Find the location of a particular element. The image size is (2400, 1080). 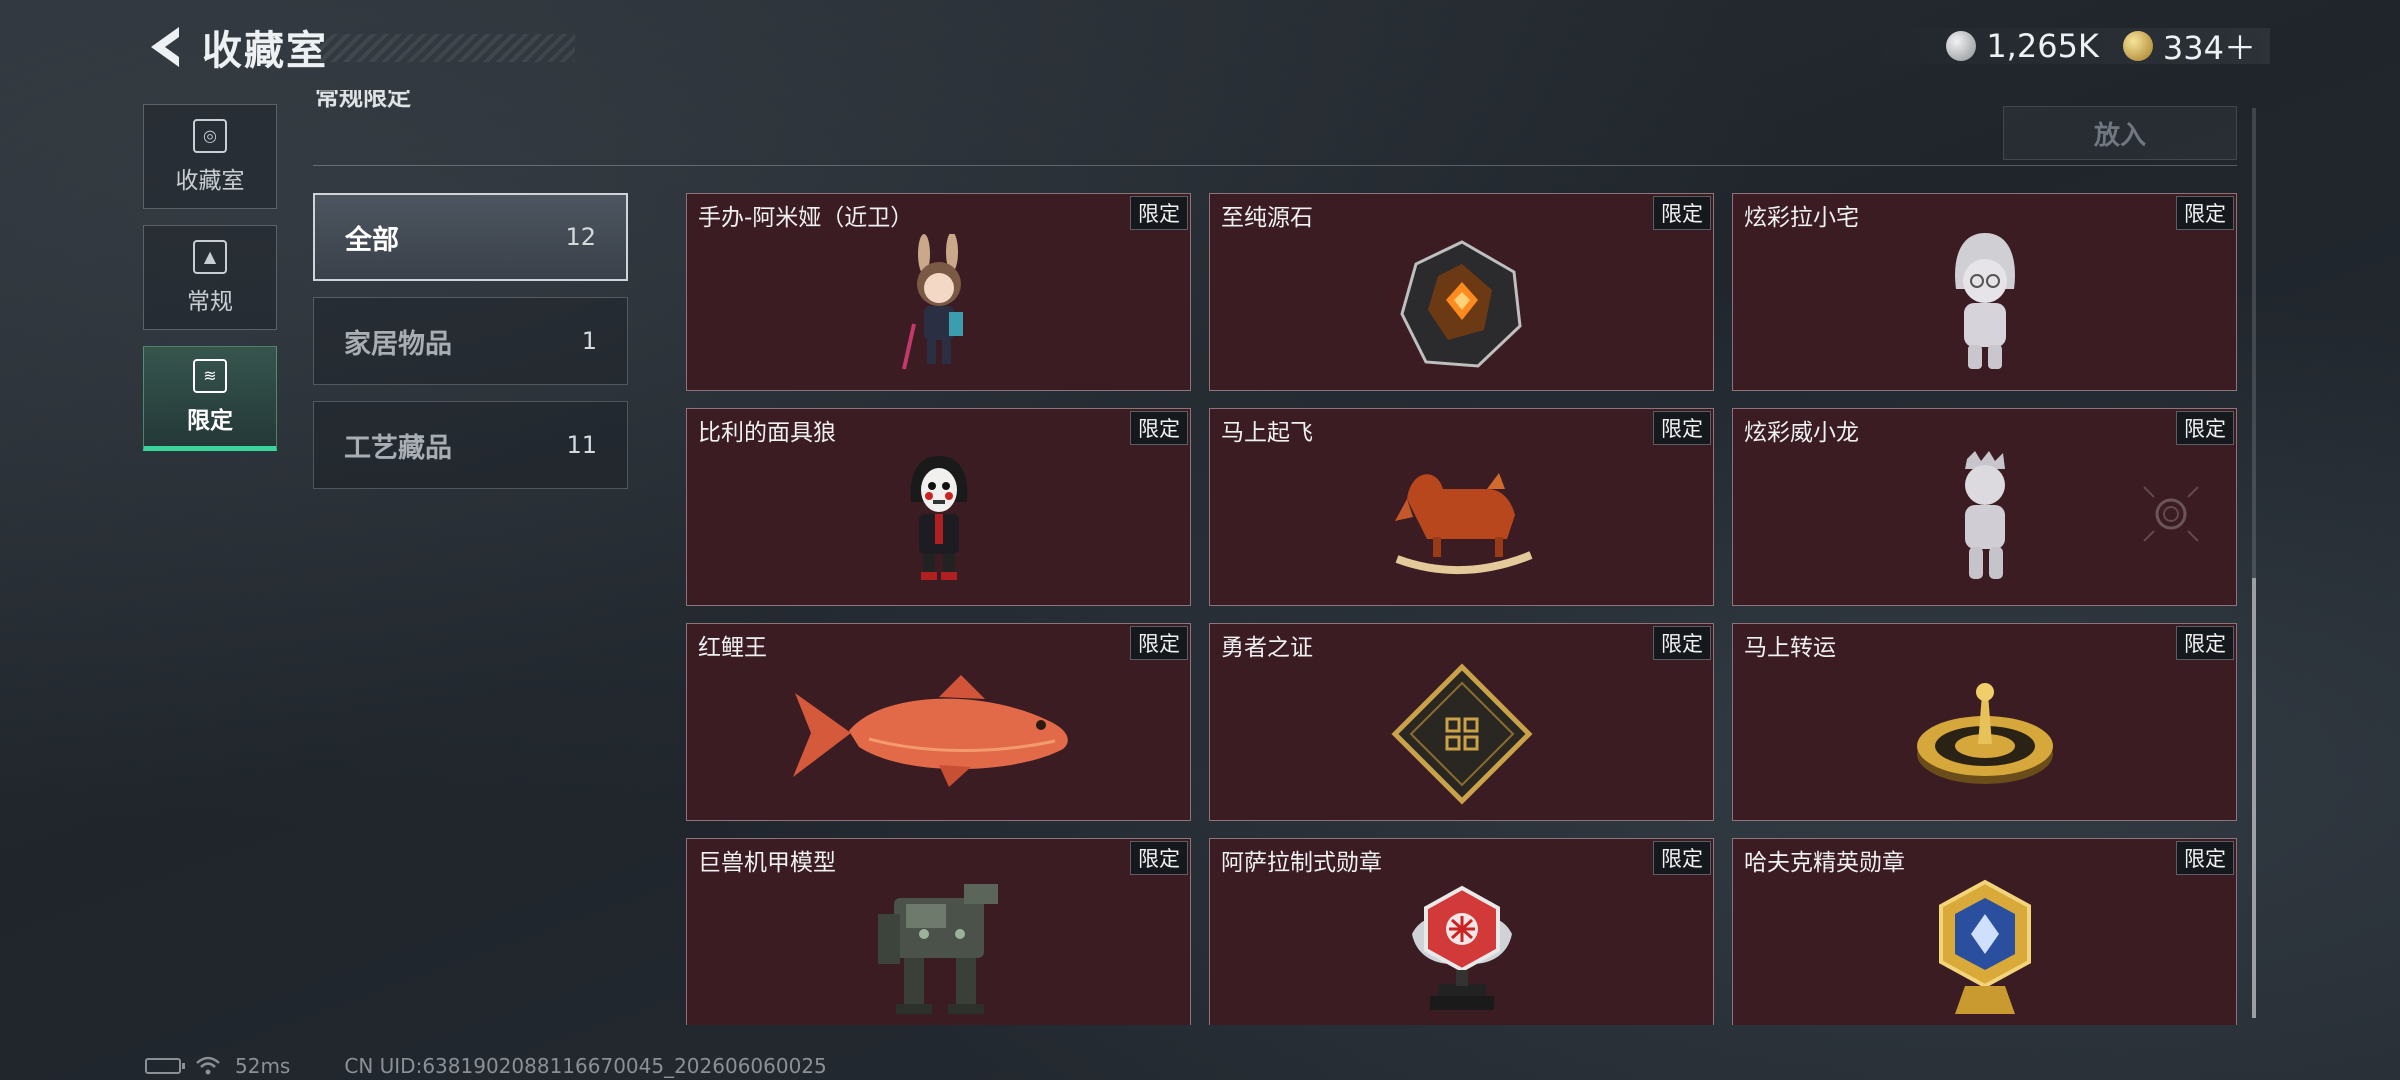

back-arrow-icon is located at coordinates (165, 47).